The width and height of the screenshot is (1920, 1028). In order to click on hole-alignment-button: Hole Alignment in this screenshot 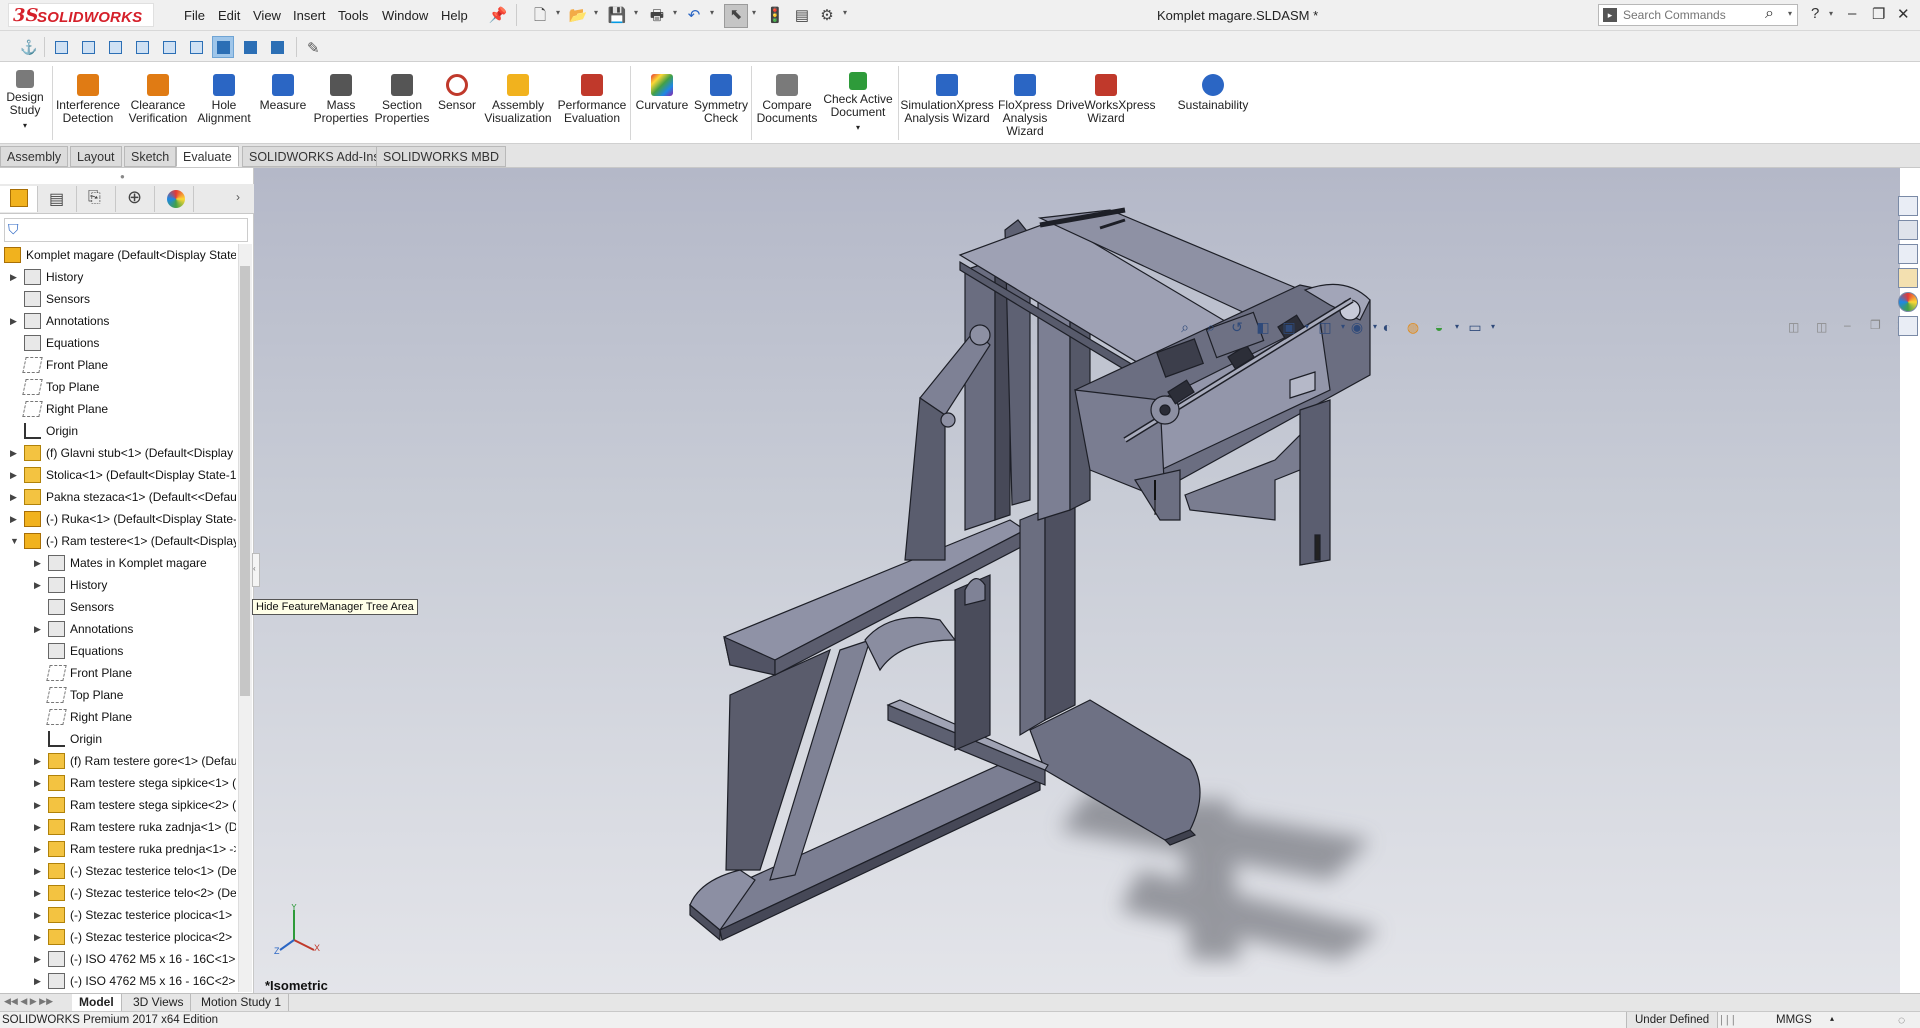, I will do `click(224, 103)`.